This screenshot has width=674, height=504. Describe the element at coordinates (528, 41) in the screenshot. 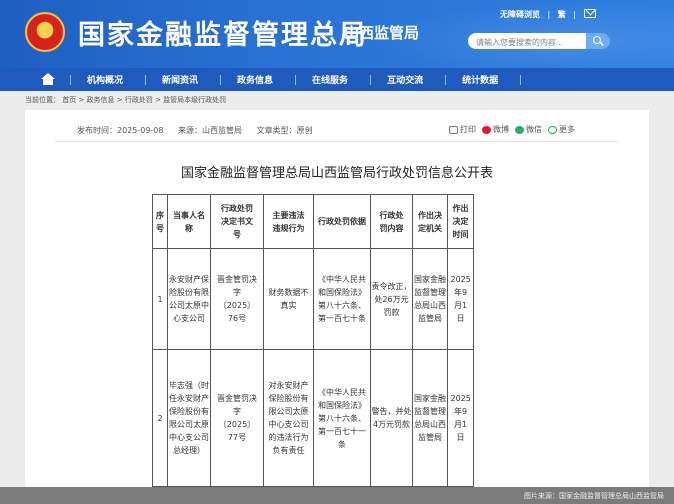

I see `search-input` at that location.